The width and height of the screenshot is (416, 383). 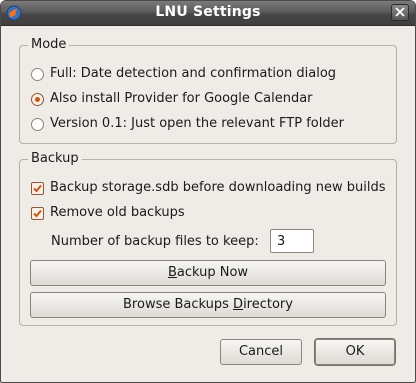 I want to click on keep-count-input, so click(x=292, y=241).